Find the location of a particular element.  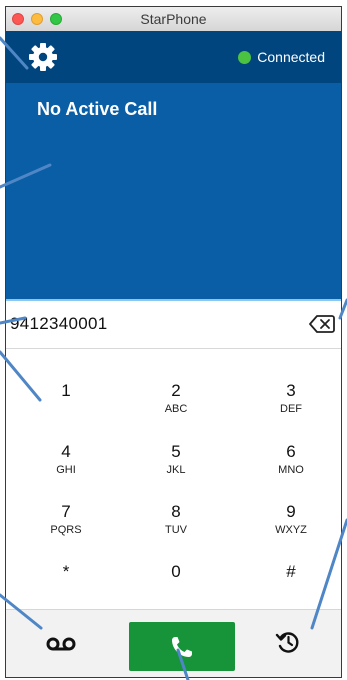

key-digit: # is located at coordinates (291, 571).